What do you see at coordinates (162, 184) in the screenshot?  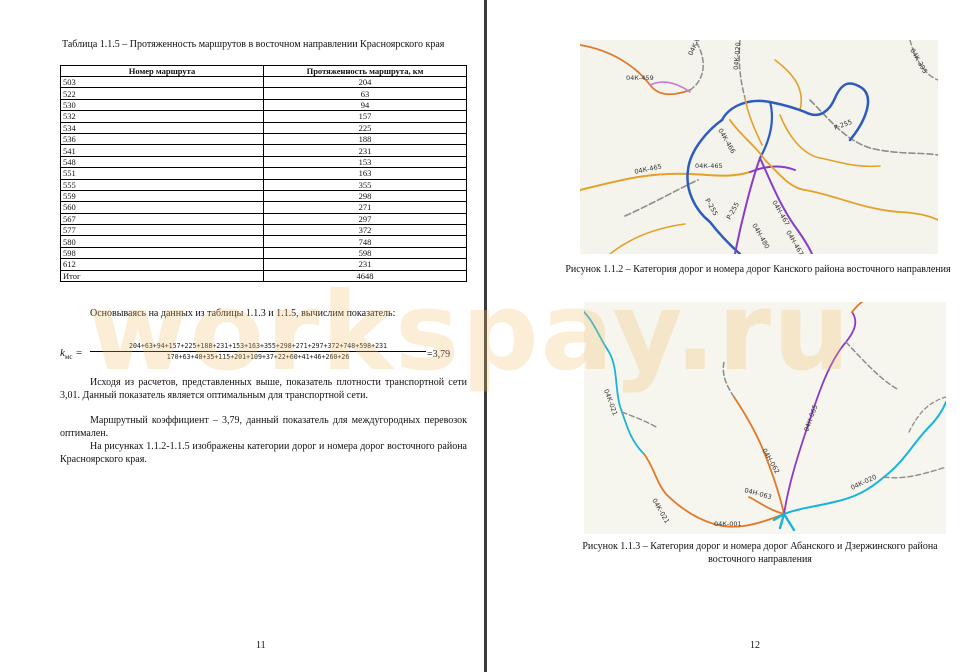 I see `route-number-cell: 555` at bounding box center [162, 184].